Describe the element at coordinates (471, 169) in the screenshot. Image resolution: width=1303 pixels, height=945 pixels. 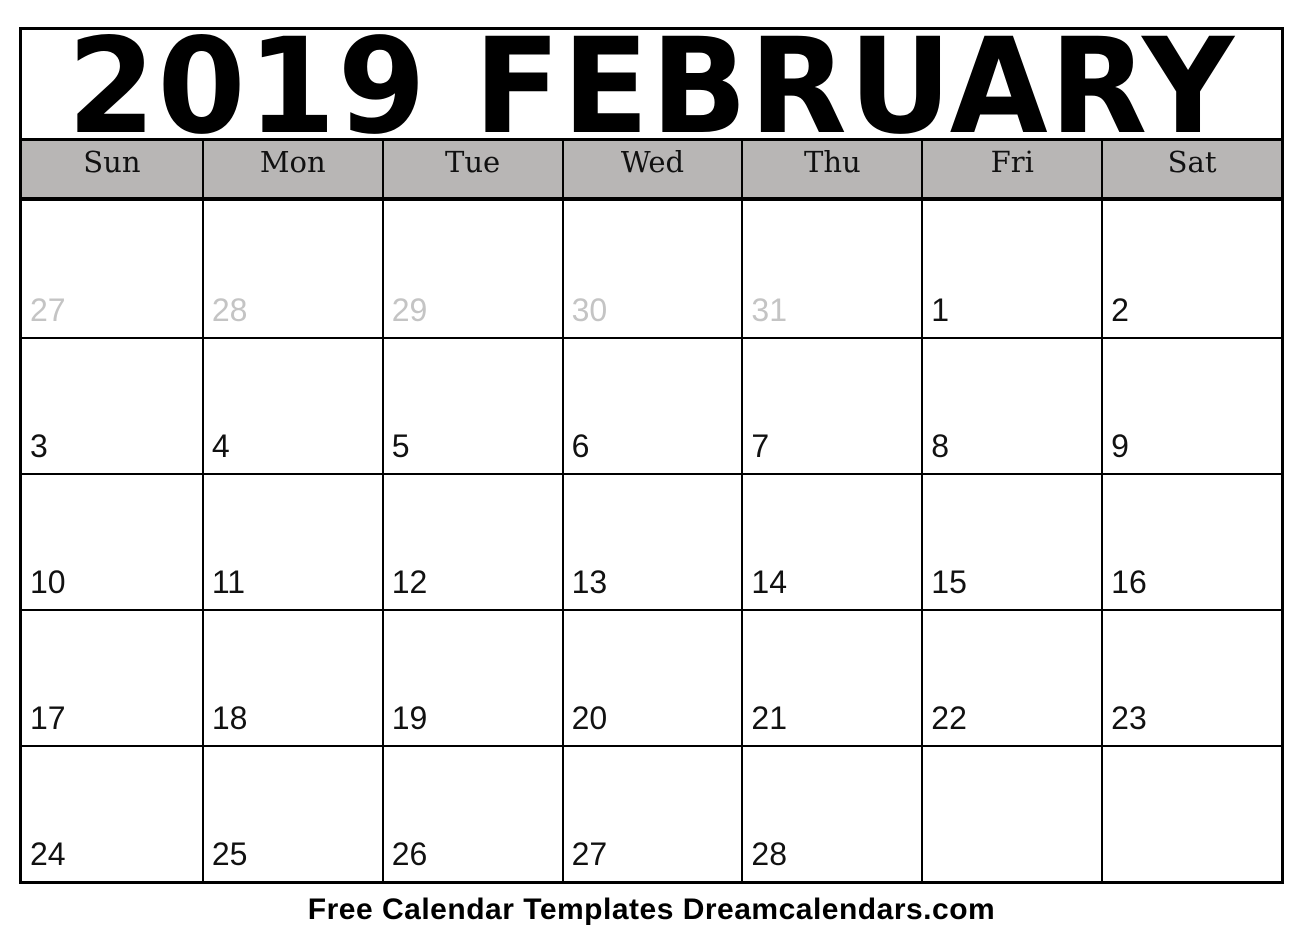
I see `weekday-tue: Tue` at that location.